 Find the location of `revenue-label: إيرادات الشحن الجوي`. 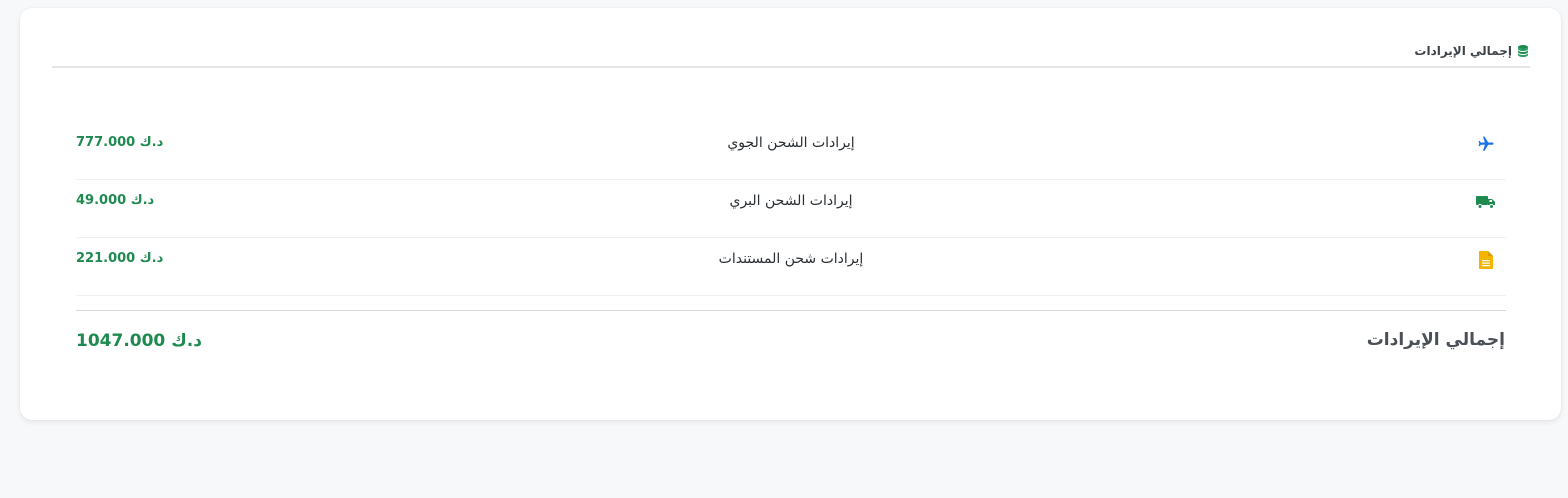

revenue-label: إيرادات الشحن الجوي is located at coordinates (791, 143).